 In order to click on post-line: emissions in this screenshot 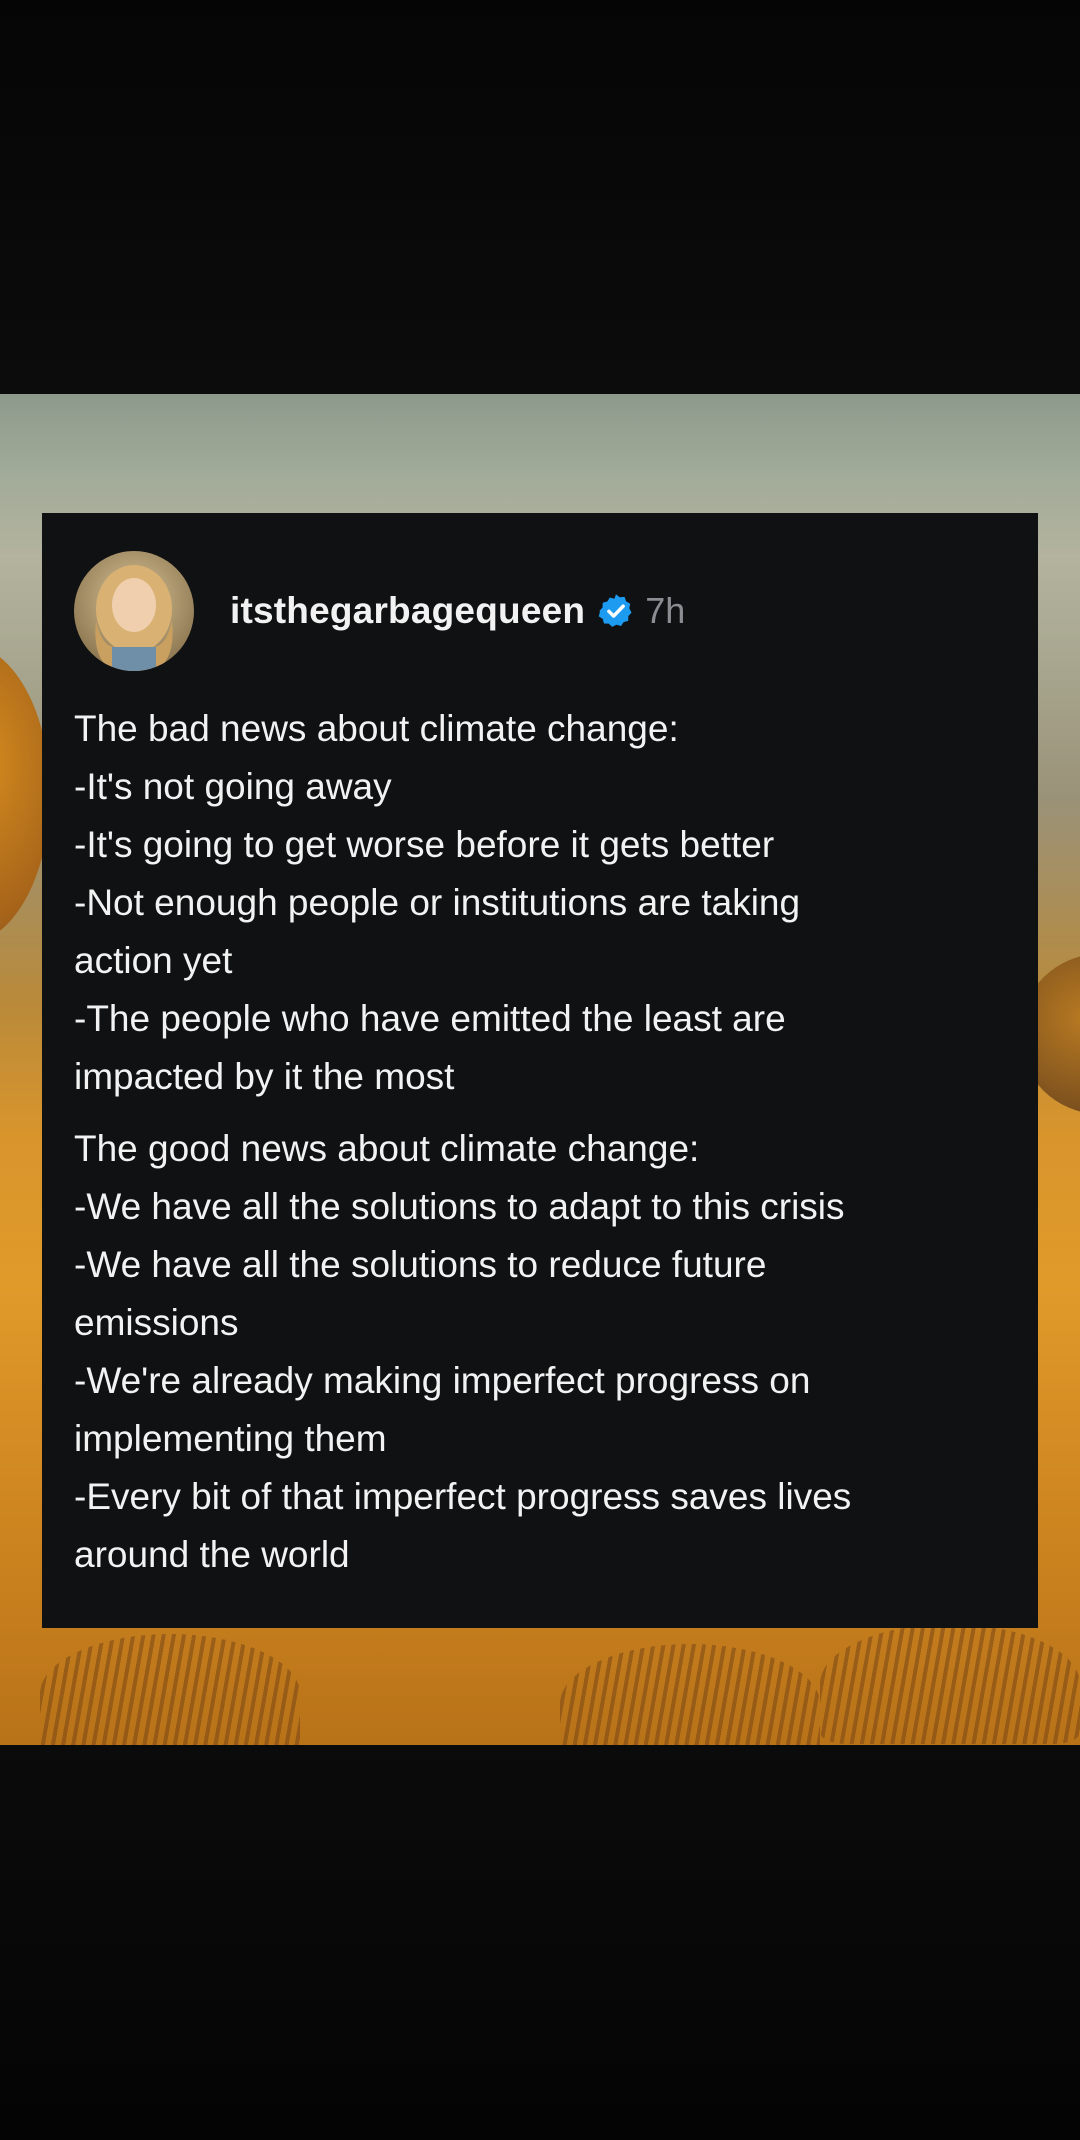, I will do `click(156, 1322)`.